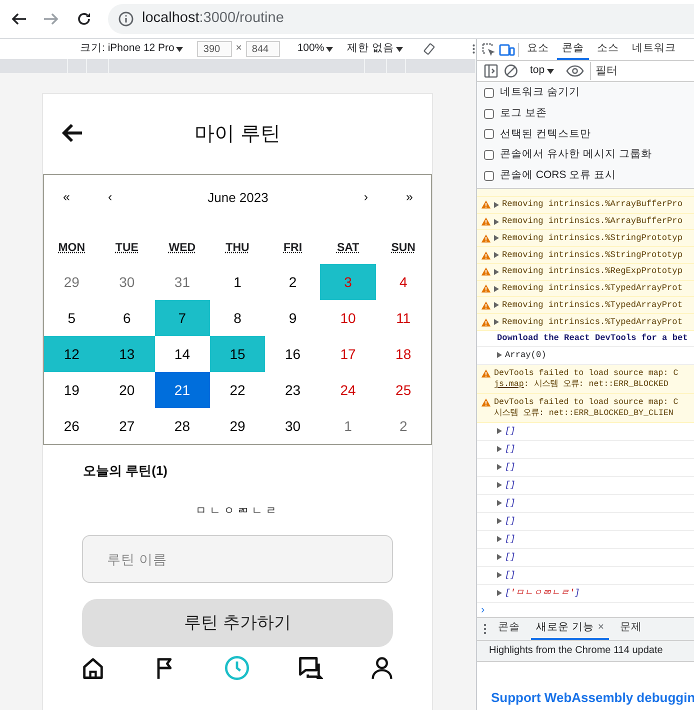  Describe the element at coordinates (263, 49) in the screenshot. I see `height-field: 844` at that location.